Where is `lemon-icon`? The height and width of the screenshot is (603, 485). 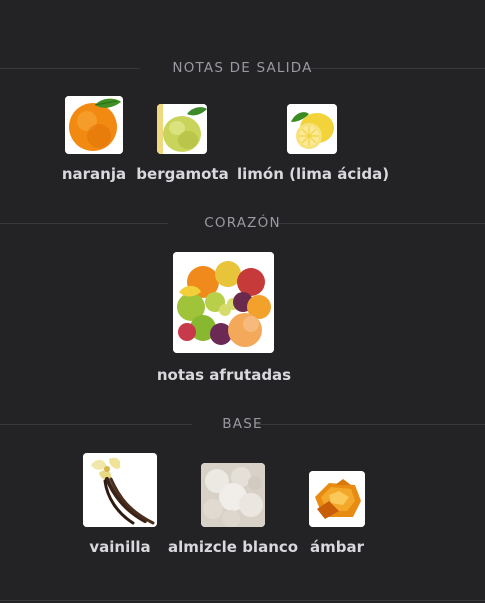 lemon-icon is located at coordinates (312, 129).